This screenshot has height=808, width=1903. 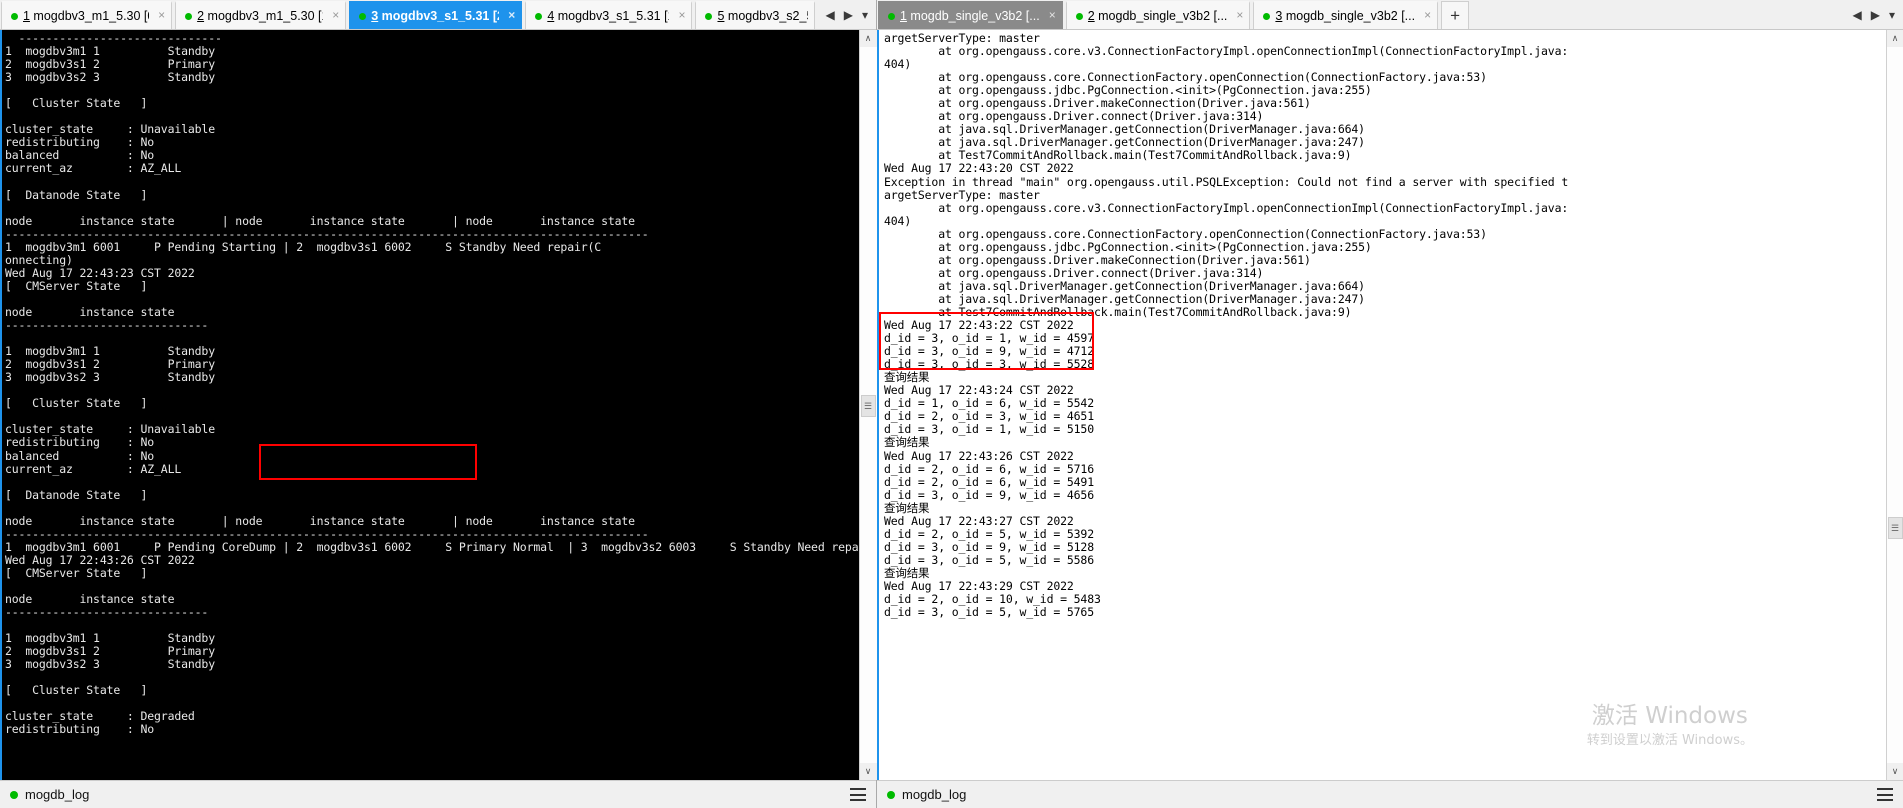 What do you see at coordinates (1657, 14) in the screenshot?
I see `tab-bar-spacer` at bounding box center [1657, 14].